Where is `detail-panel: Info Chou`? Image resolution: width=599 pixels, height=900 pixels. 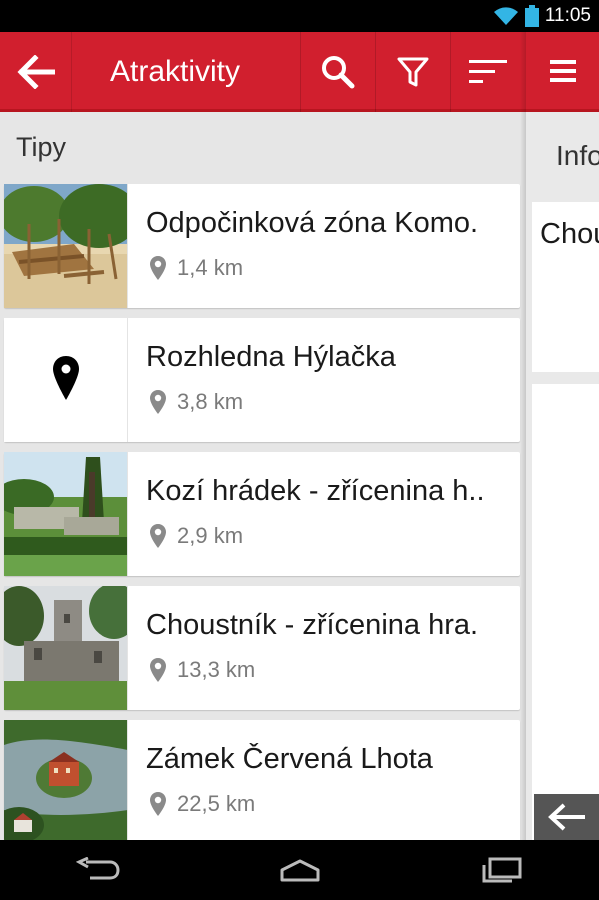
detail-panel: Info Chou is located at coordinates (562, 436).